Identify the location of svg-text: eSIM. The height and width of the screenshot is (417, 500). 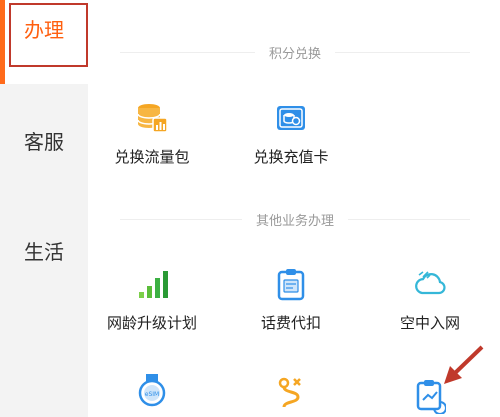
(152, 394).